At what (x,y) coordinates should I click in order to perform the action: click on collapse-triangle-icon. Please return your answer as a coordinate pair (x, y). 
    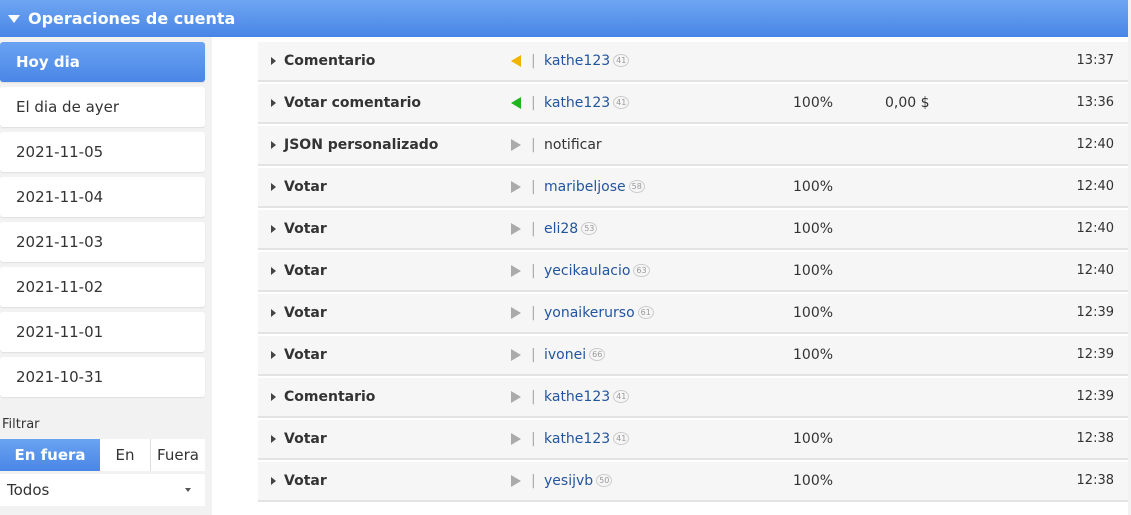
    Looking at the image, I should click on (14, 18).